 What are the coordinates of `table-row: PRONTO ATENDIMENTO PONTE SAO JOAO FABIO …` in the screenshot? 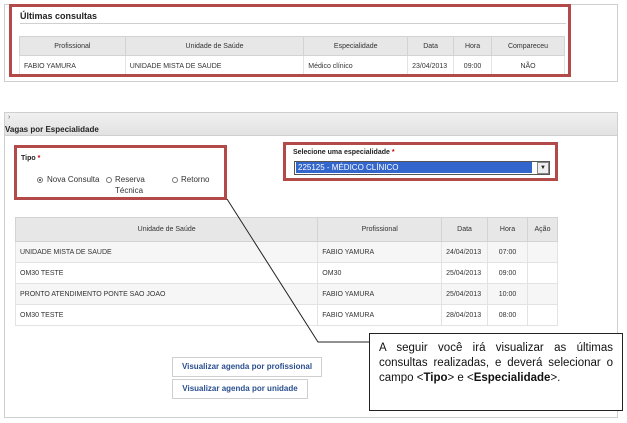 It's located at (286, 294).